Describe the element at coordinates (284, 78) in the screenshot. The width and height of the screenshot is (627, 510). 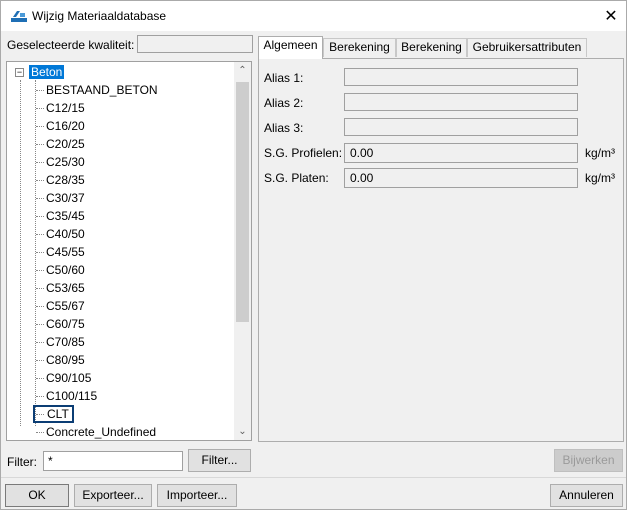
I see `alias1-label: Alias 1:` at that location.